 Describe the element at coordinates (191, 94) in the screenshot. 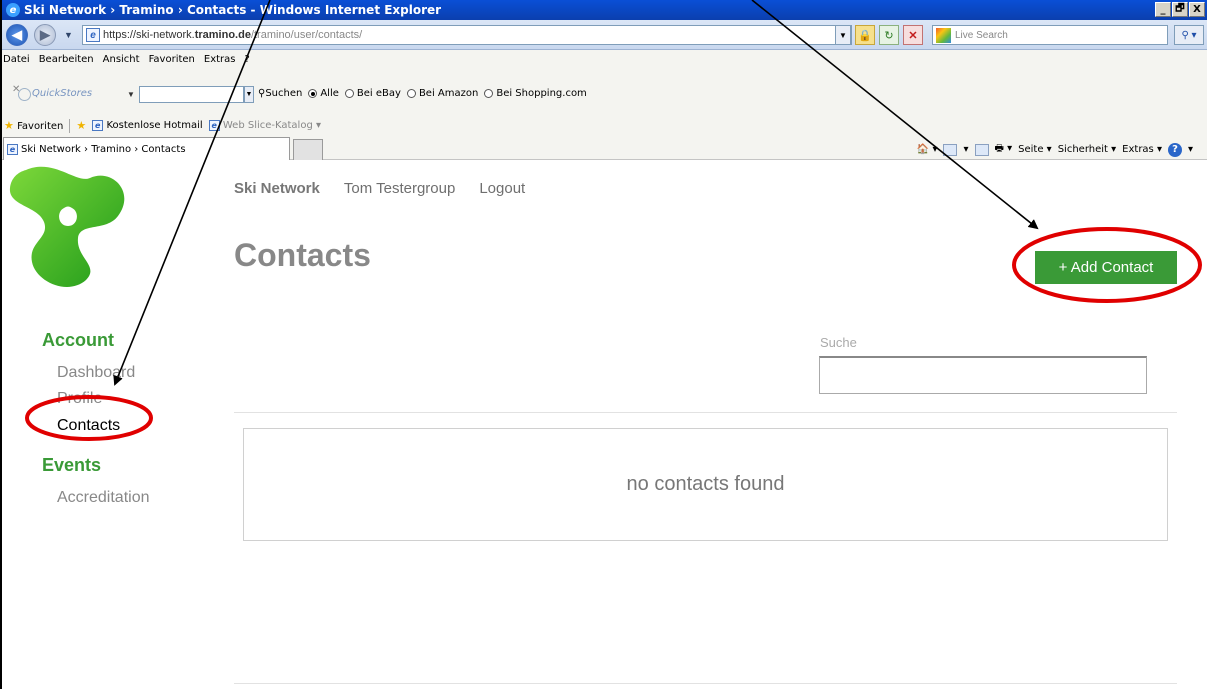

I see `quickstores-search-input` at that location.